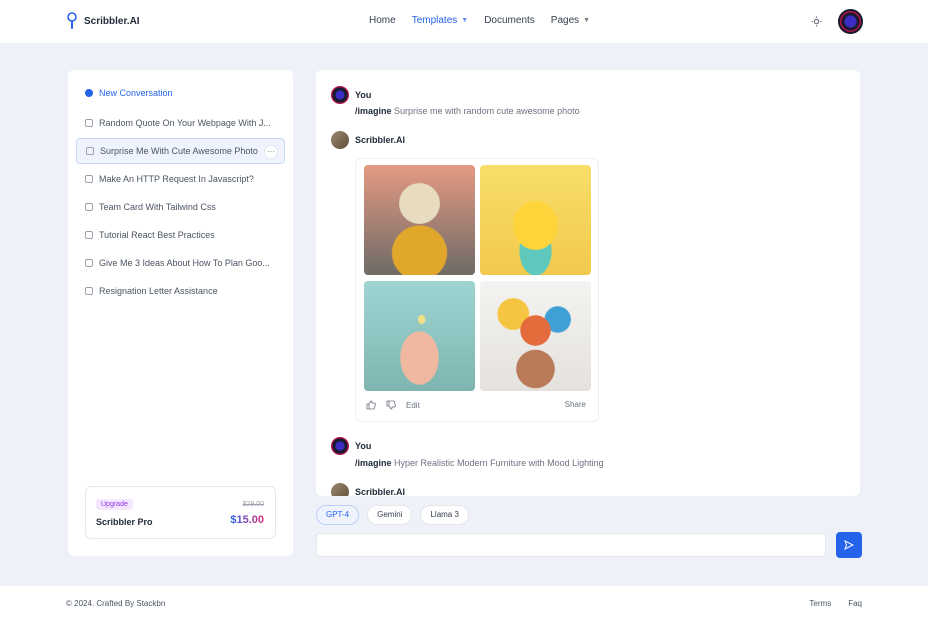  I want to click on upgrade-card: Upgrade Scribbler Pro $29.00 $15.00, so click(180, 512).